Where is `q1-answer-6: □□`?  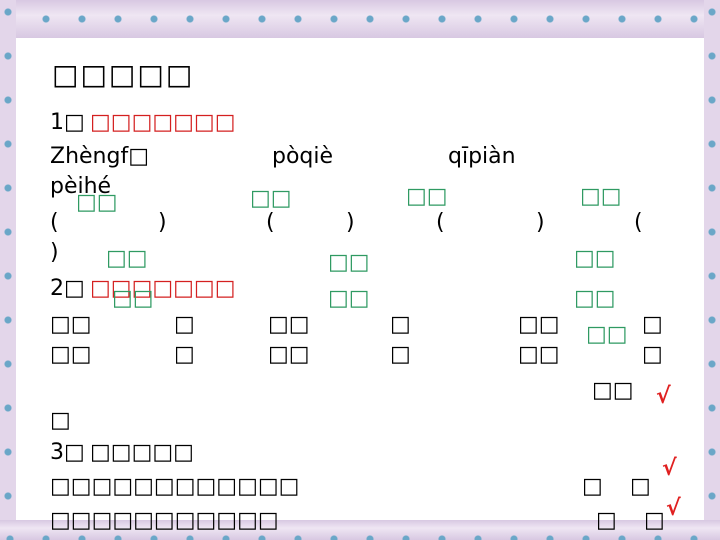
q1-answer-6: □□ is located at coordinates (349, 262).